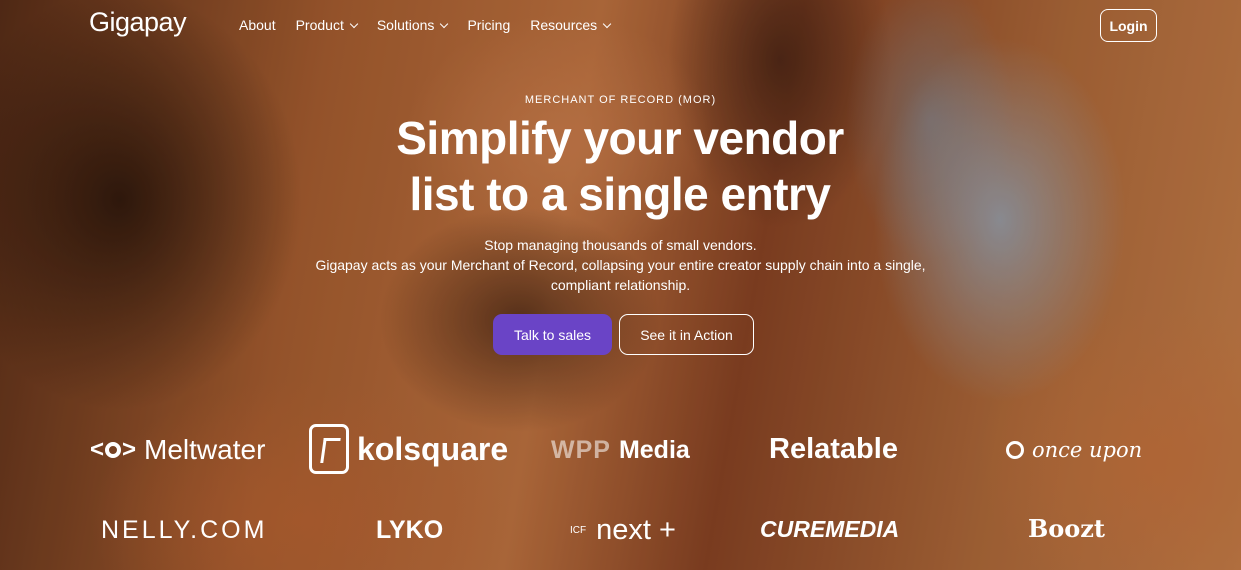 The width and height of the screenshot is (1241, 570). I want to click on nav-solutions-label: Solutions, so click(405, 25).